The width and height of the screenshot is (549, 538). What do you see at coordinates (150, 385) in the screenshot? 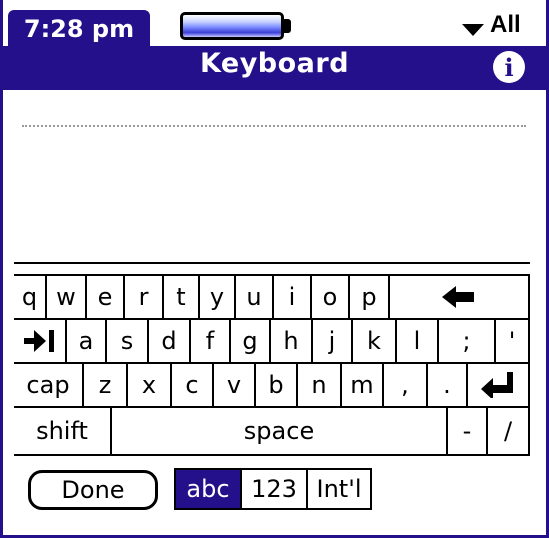
I see `key-x: x` at bounding box center [150, 385].